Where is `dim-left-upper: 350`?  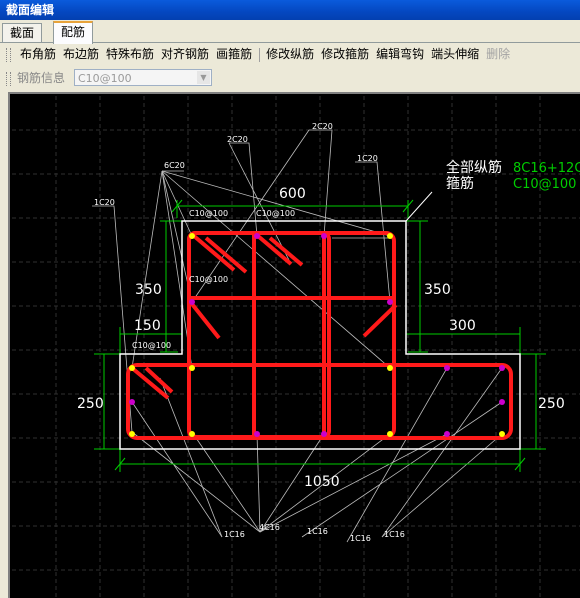 dim-left-upper: 350 is located at coordinates (148, 290).